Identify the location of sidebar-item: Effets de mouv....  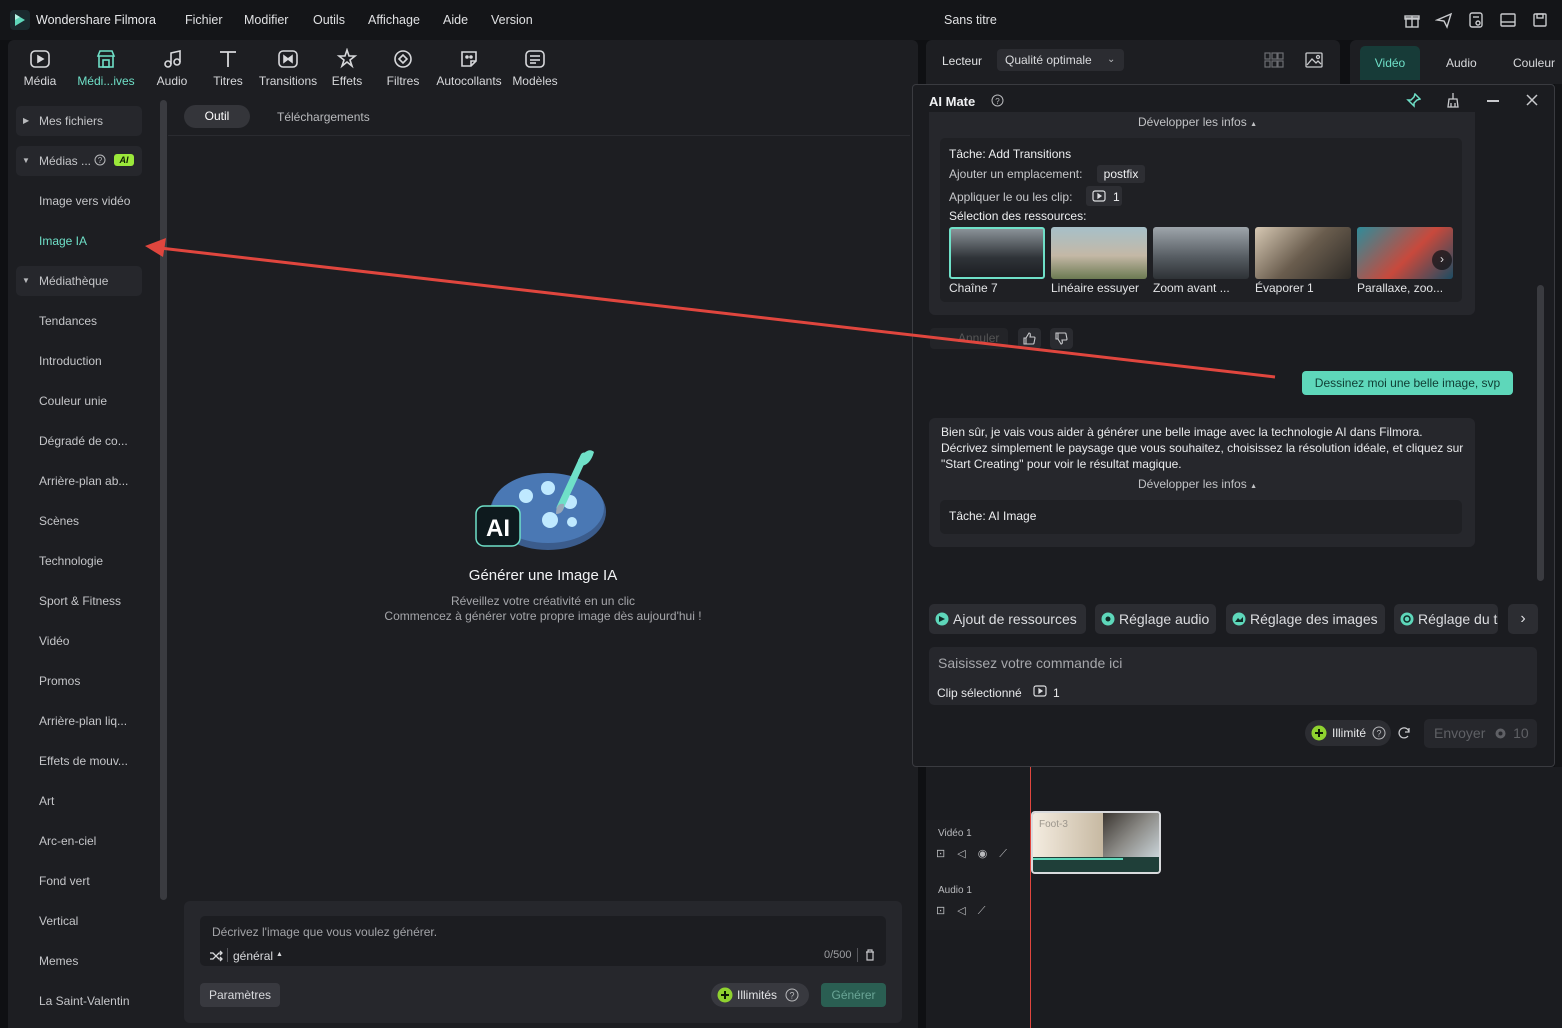
(83, 761).